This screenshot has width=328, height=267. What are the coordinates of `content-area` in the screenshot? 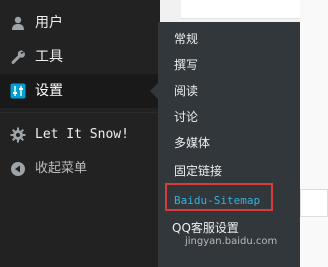 It's located at (314, 133).